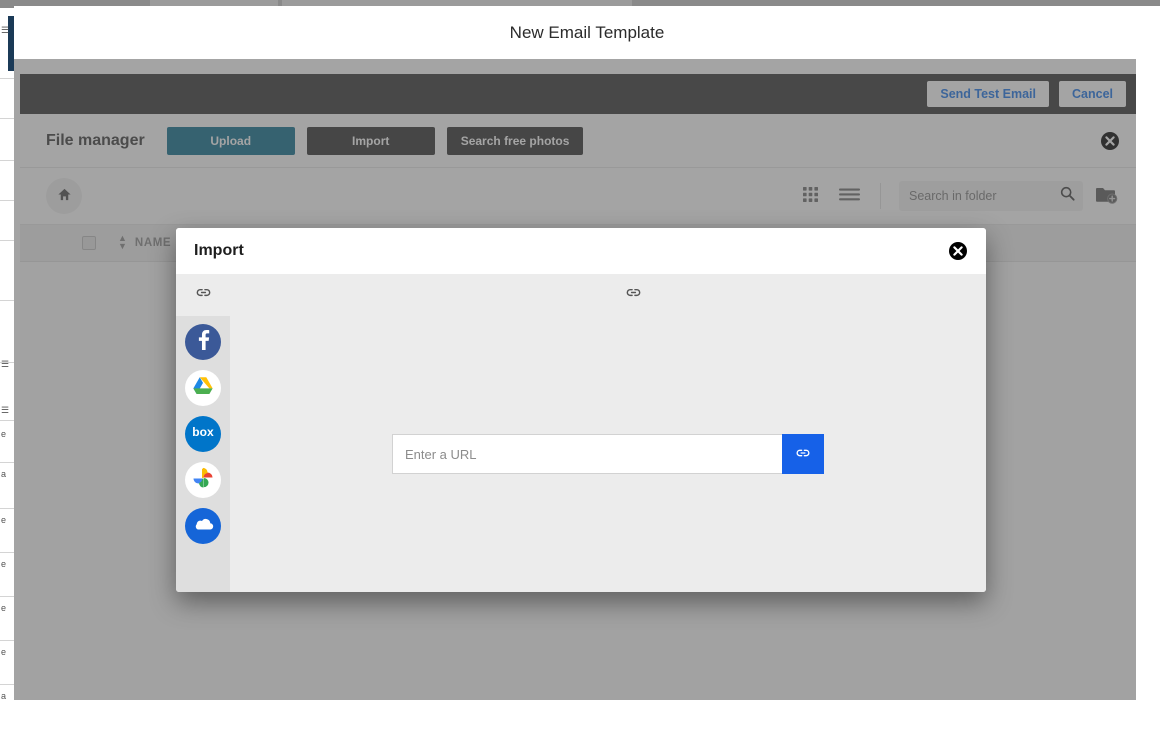 The image size is (1160, 730). I want to click on import-service-sidebar: box, so click(203, 454).